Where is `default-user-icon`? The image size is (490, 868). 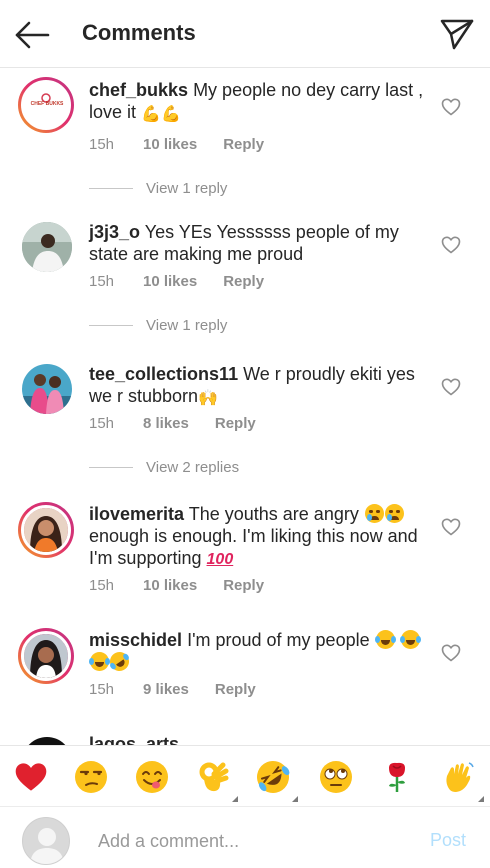
default-user-icon is located at coordinates (47, 846).